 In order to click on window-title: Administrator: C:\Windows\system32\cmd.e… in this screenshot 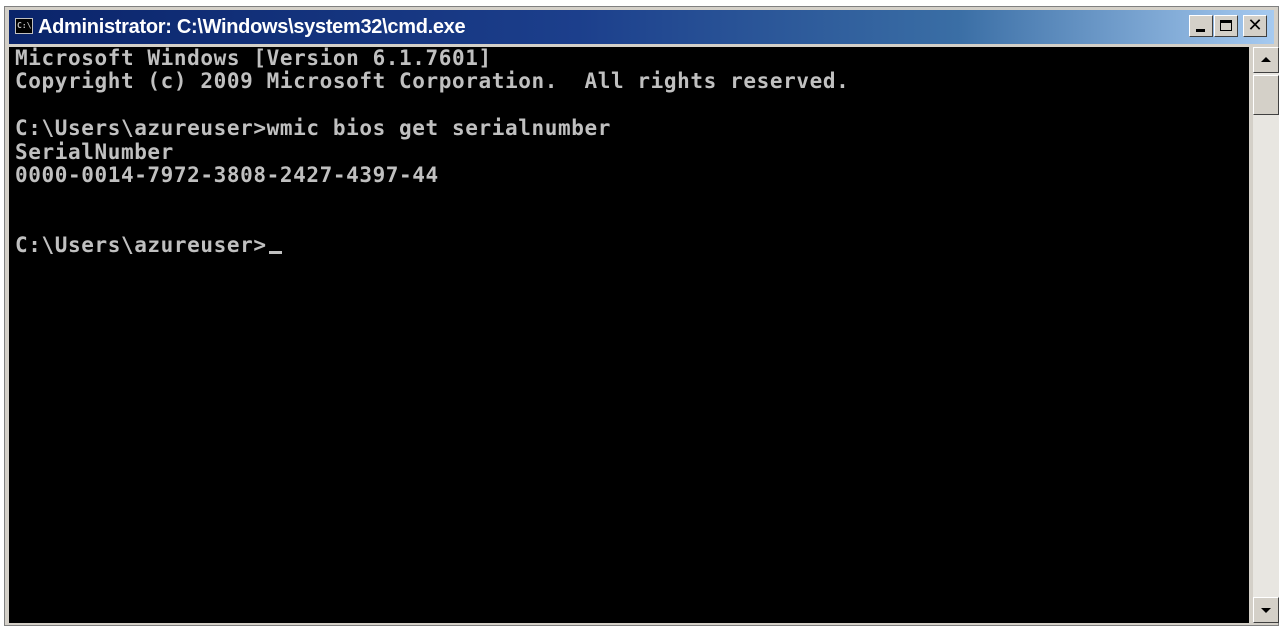, I will do `click(252, 27)`.